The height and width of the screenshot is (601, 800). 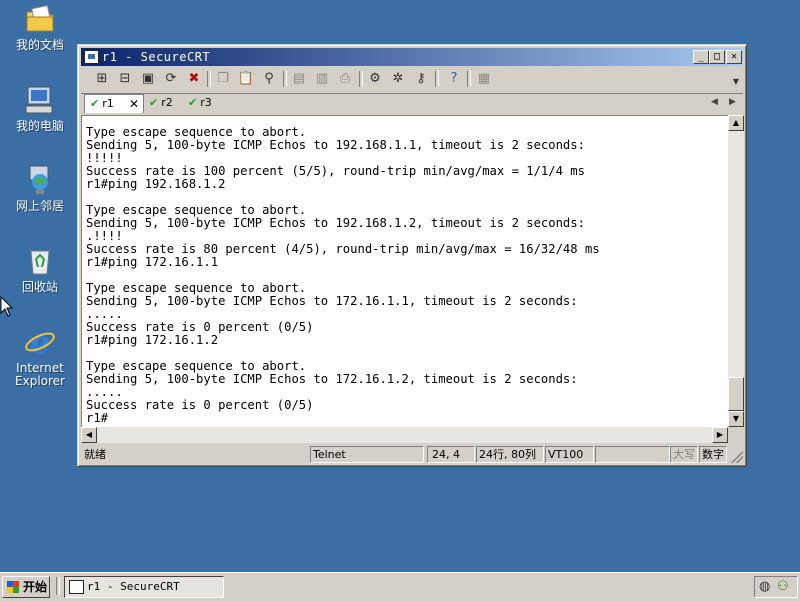 I want to click on svg-text: e, so click(x=40, y=342).